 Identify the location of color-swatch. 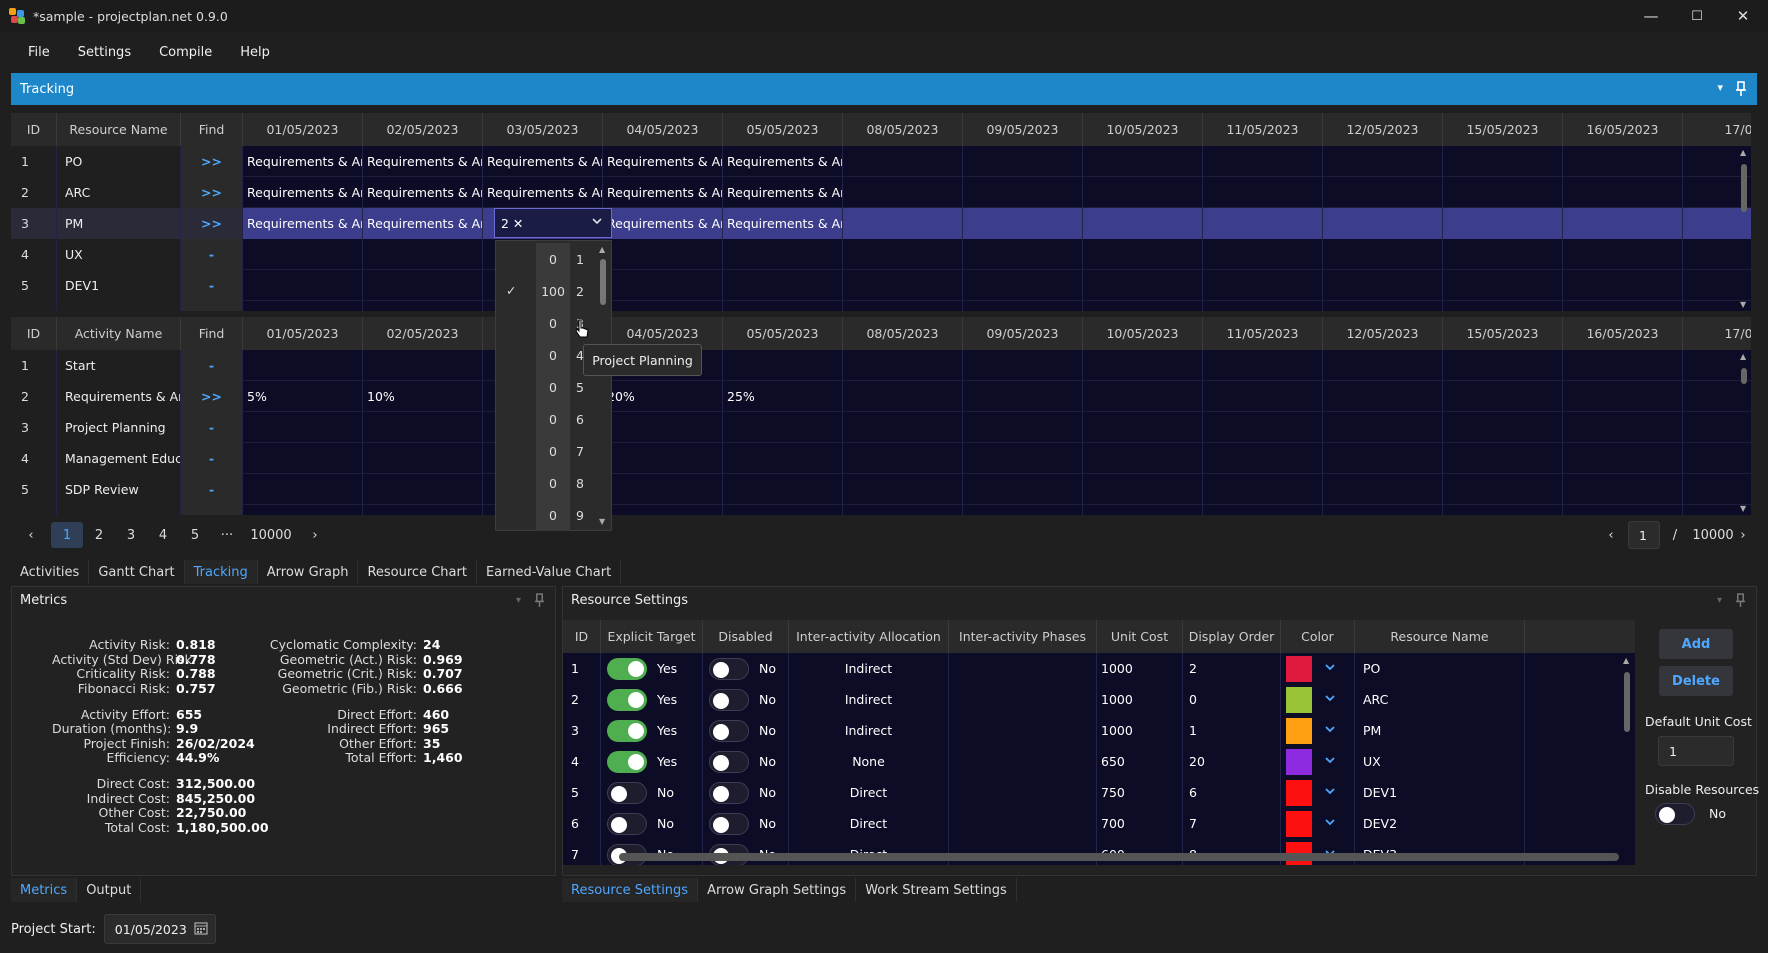
(1299, 823).